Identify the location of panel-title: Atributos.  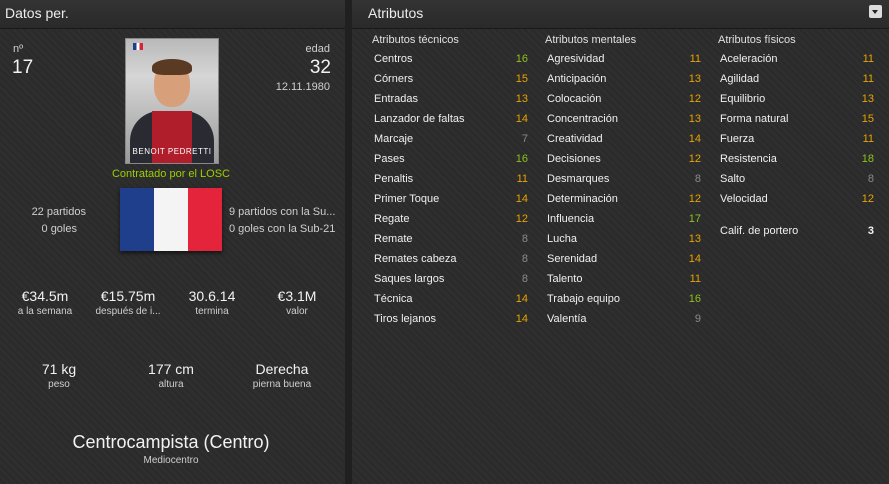
(396, 13).